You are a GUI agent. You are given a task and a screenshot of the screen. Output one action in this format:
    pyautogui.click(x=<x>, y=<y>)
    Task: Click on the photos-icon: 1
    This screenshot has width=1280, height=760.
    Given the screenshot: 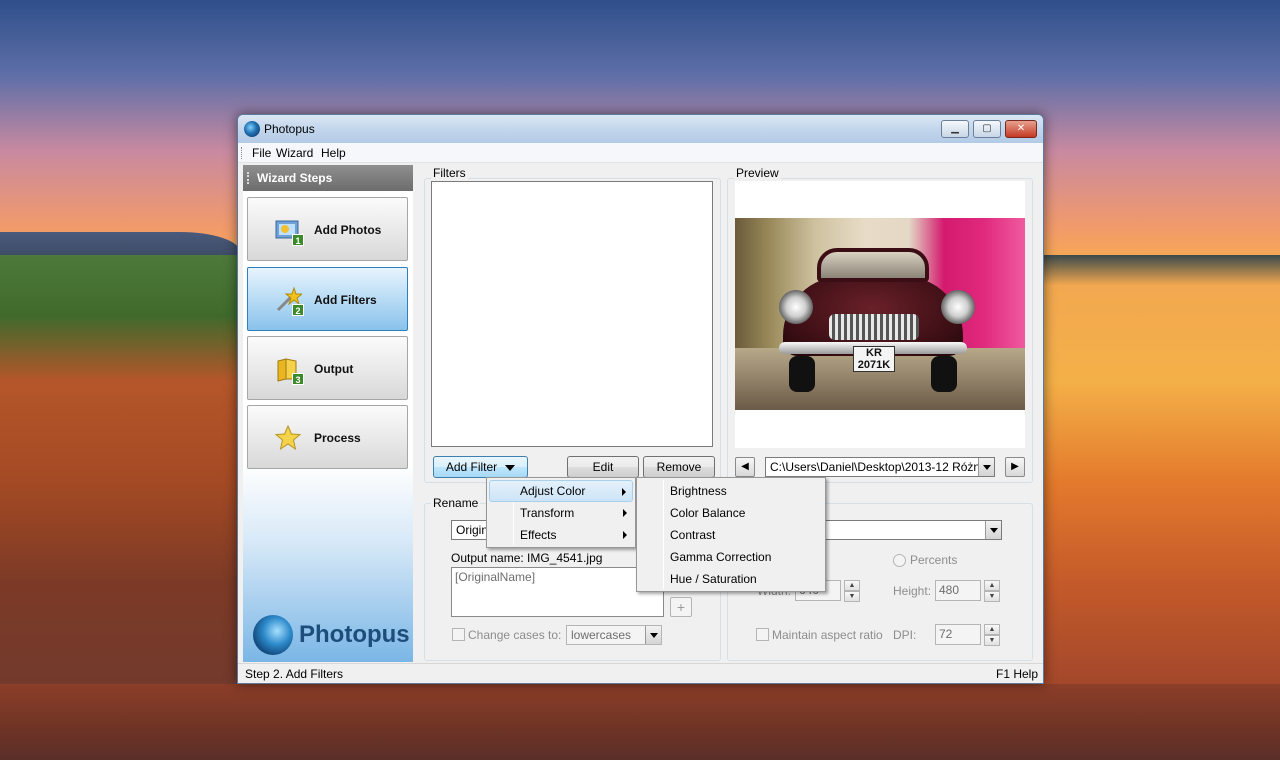 What is the action you would take?
    pyautogui.click(x=289, y=231)
    